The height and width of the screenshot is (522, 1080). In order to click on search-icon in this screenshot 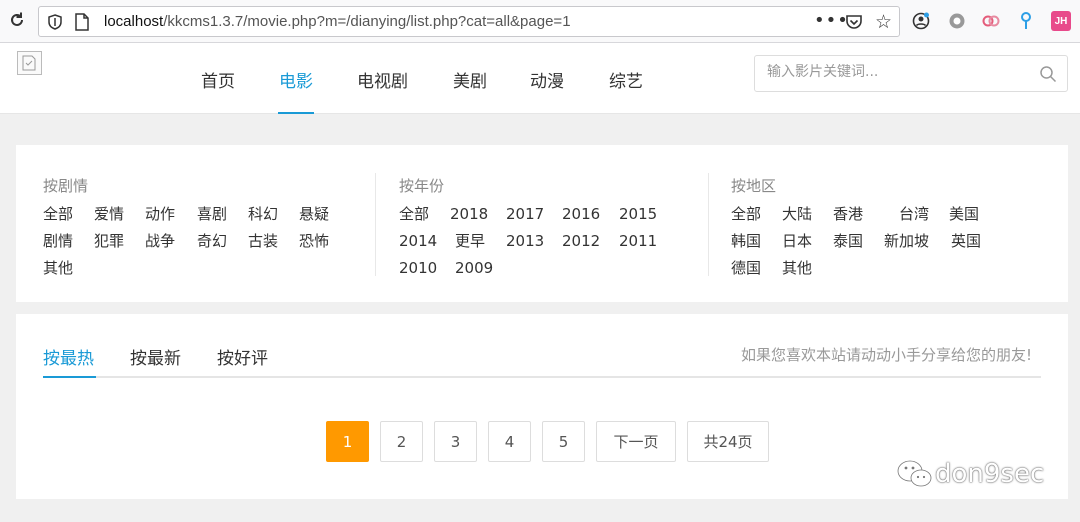, I will do `click(1048, 74)`.